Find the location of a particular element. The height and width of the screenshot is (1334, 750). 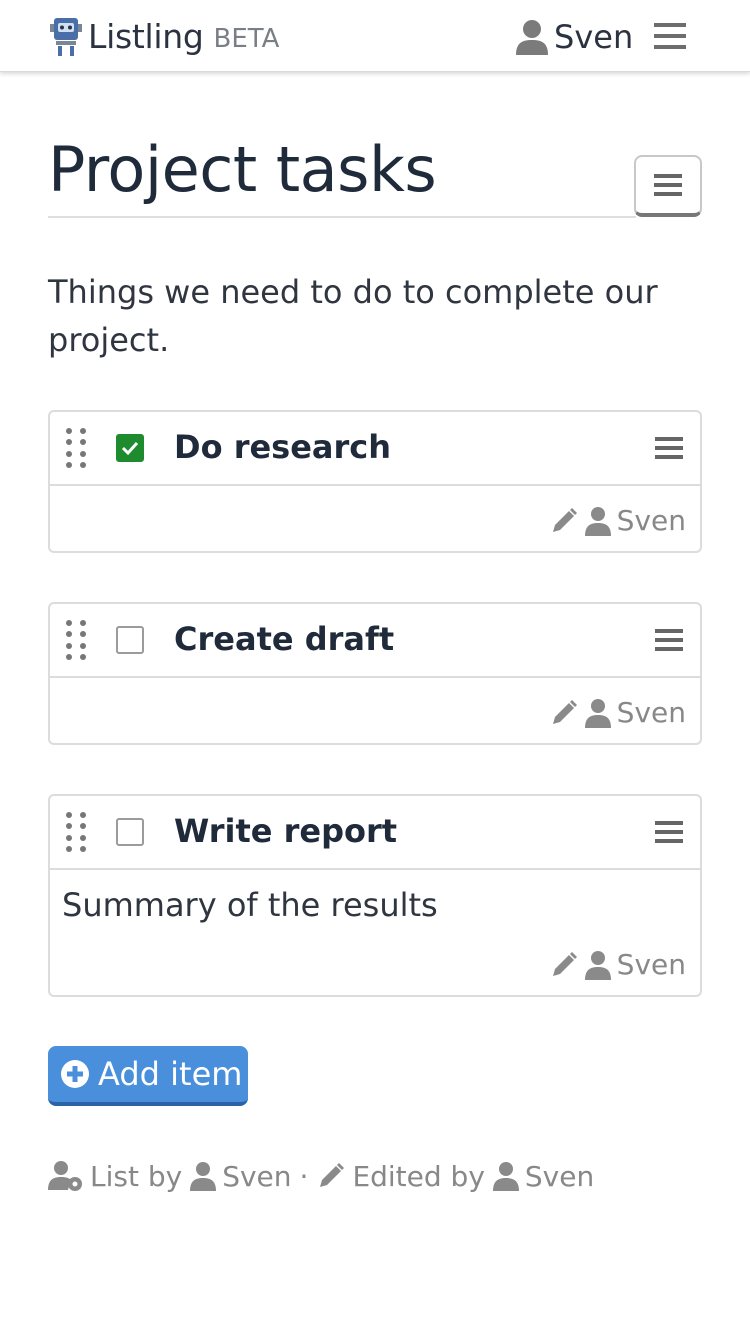

item-header: Do research is located at coordinates (375, 449).